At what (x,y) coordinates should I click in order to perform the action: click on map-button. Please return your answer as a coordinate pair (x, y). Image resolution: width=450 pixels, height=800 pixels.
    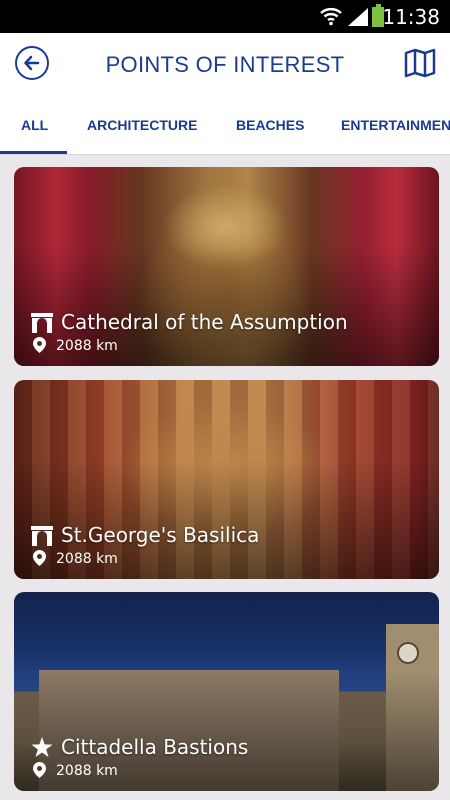
    Looking at the image, I should click on (420, 63).